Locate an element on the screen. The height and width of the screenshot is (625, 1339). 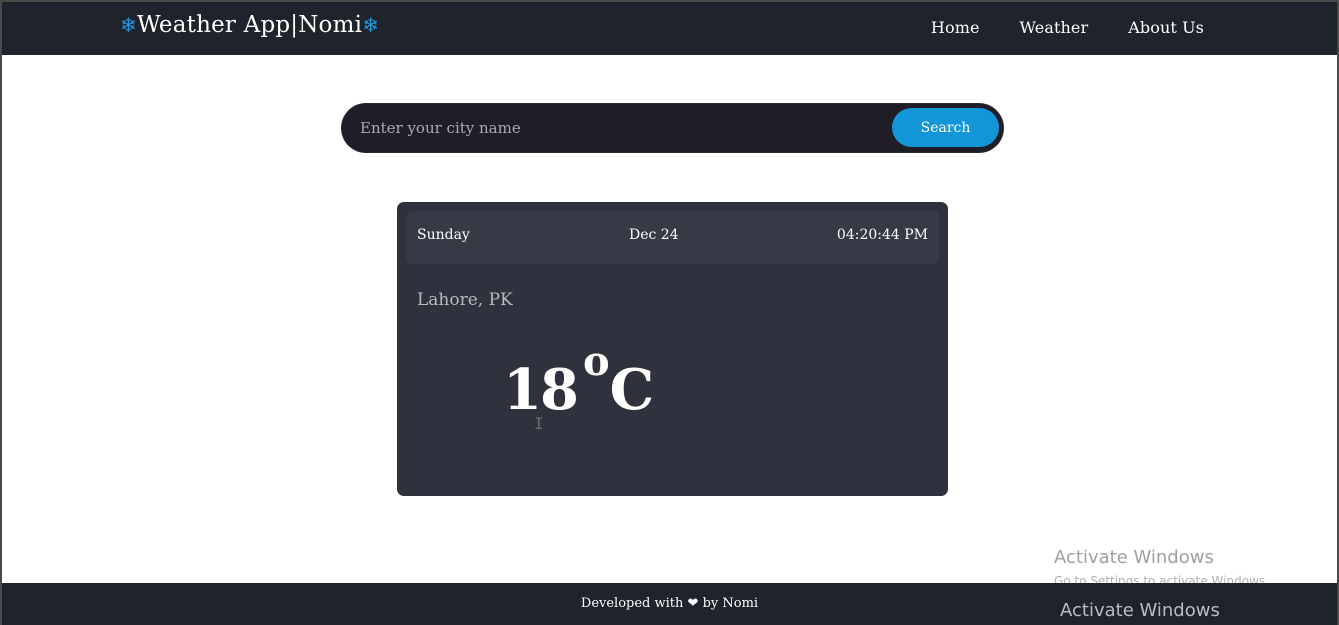
watermark-title: Activate Windows is located at coordinates (1134, 557).